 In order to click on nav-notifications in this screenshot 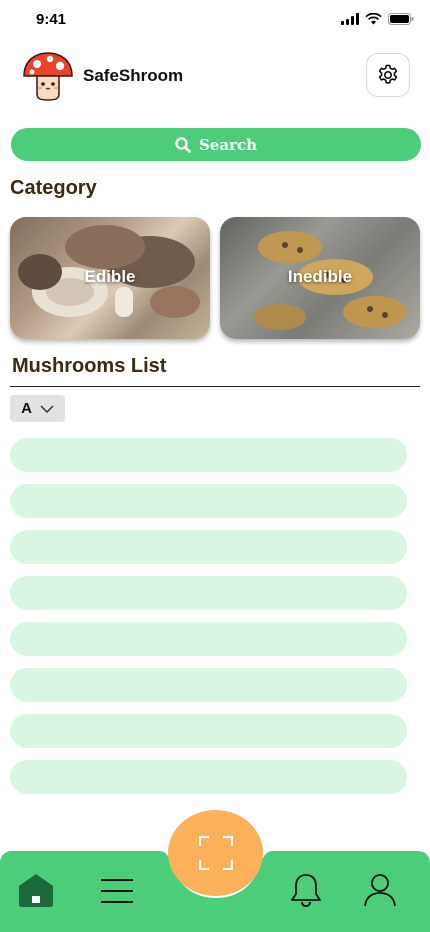, I will do `click(306, 890)`.